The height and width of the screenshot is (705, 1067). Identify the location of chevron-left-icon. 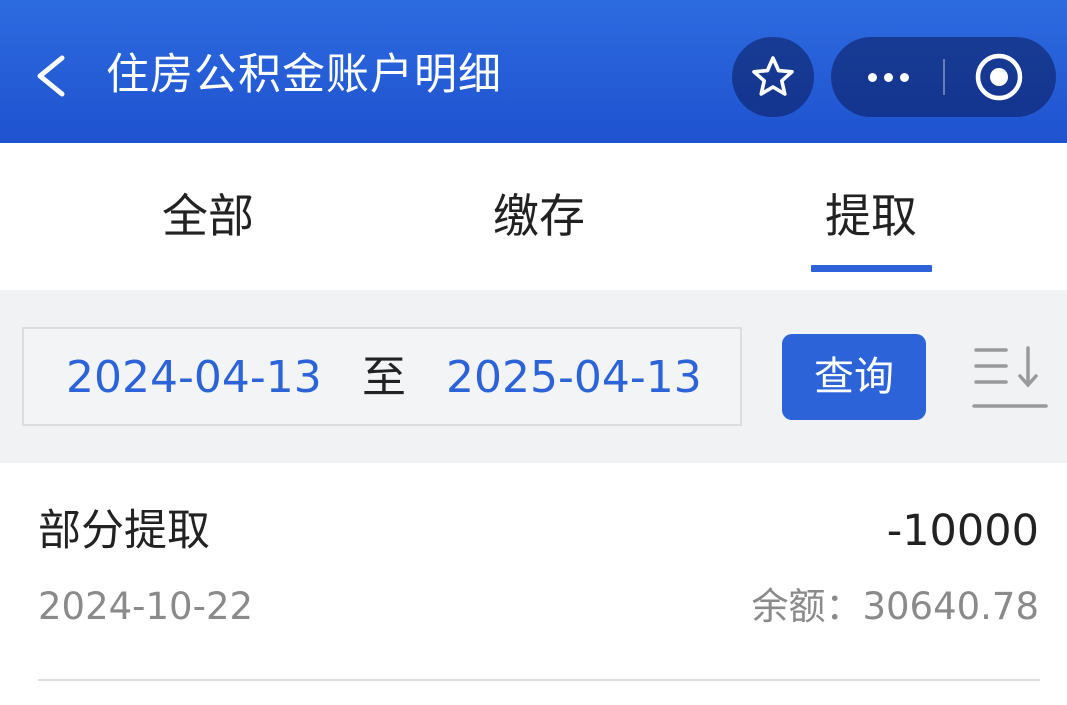
(51, 76).